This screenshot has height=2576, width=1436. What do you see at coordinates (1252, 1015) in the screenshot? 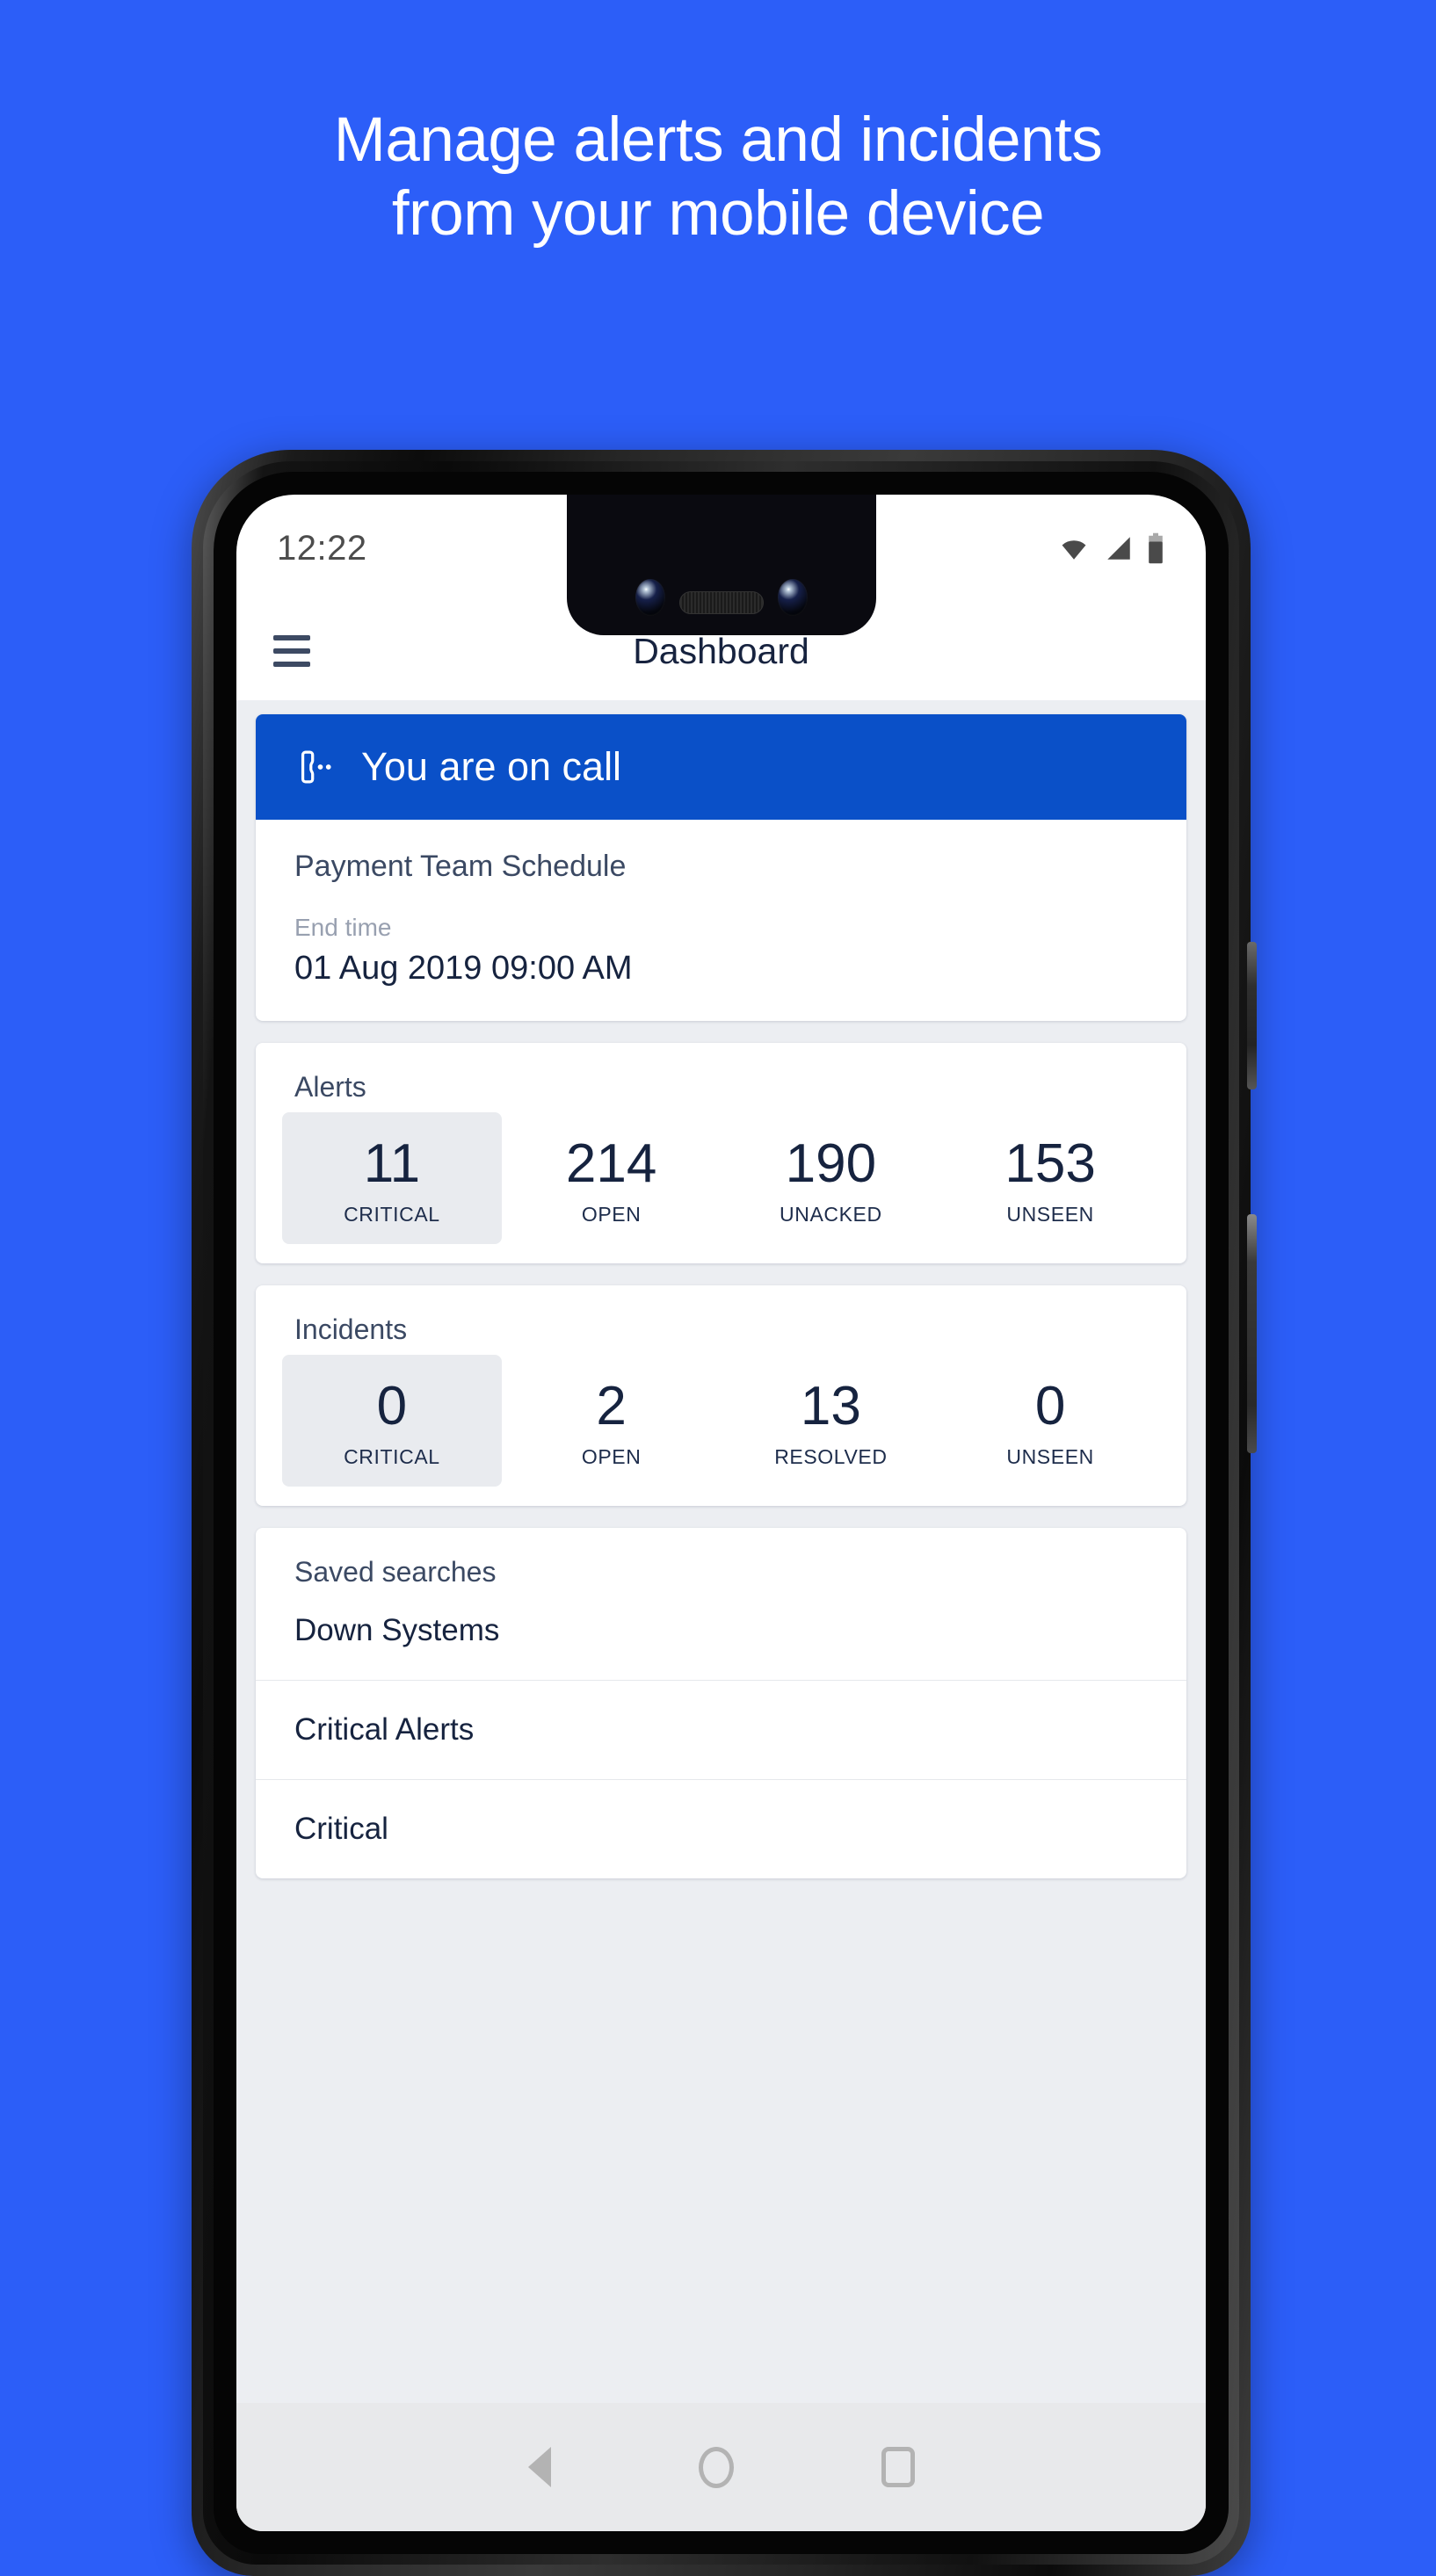
I see `power-button` at bounding box center [1252, 1015].